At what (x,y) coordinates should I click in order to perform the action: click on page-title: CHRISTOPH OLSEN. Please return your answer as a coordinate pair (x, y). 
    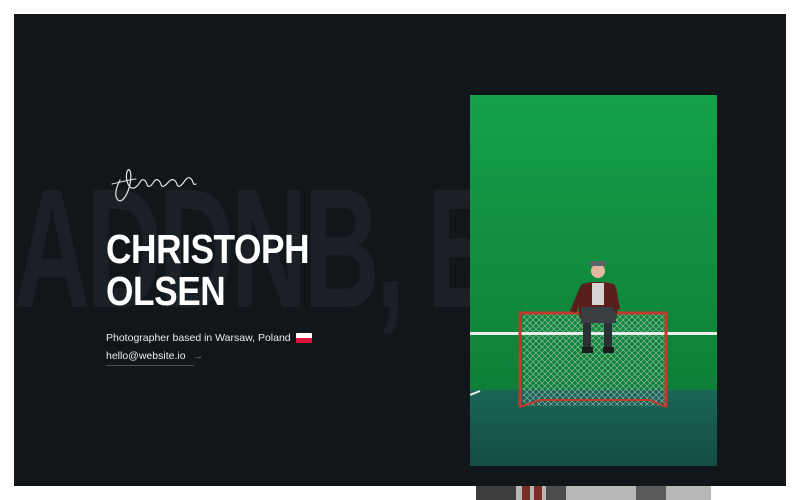
    Looking at the image, I should click on (208, 270).